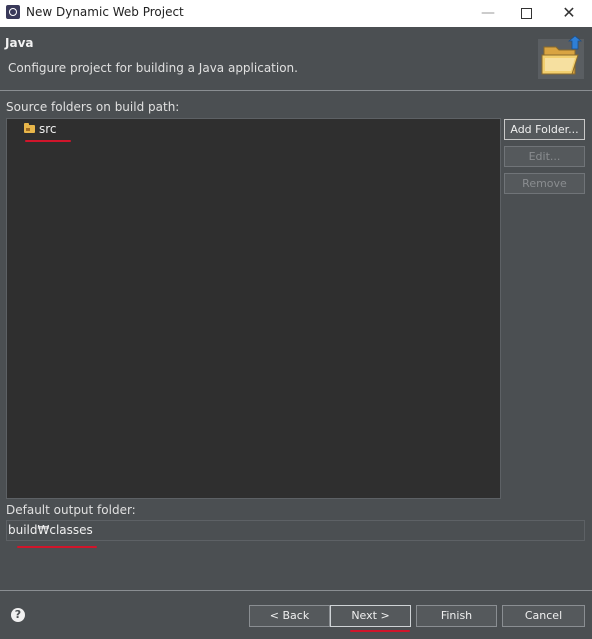  What do you see at coordinates (13, 12) in the screenshot?
I see `eclipse-app-icon` at bounding box center [13, 12].